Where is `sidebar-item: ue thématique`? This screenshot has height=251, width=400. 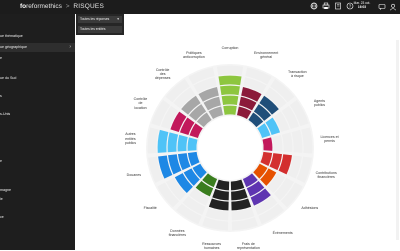
sidebar-item: ue thématique is located at coordinates (37, 36).